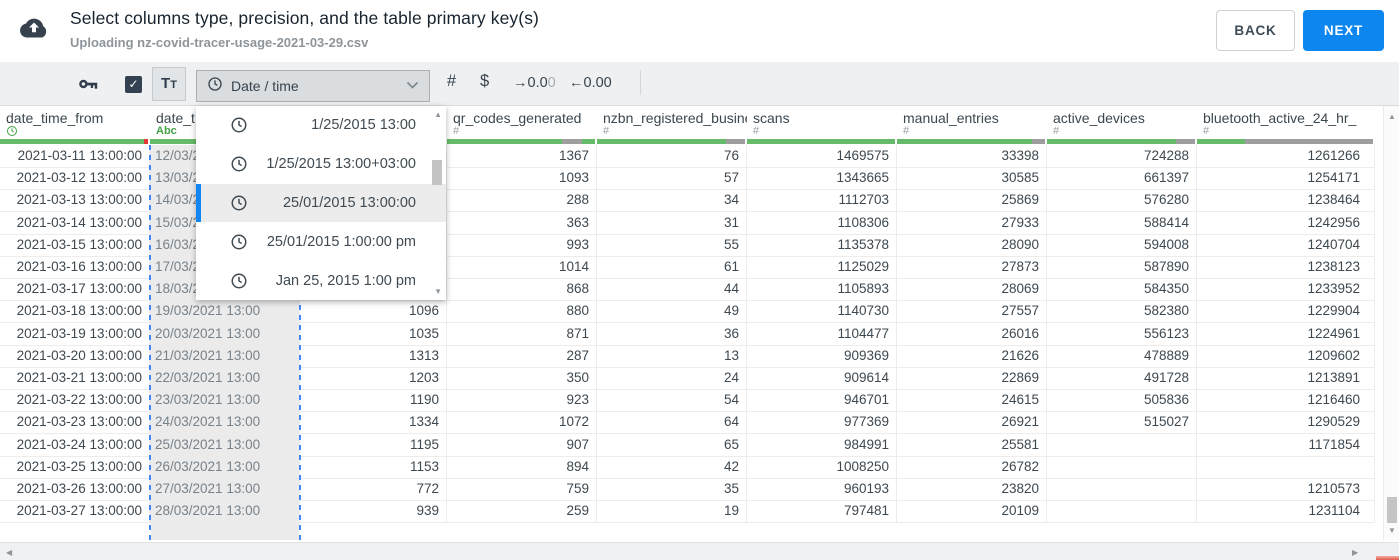  I want to click on scroll-left-arrow: ◀, so click(9, 552).